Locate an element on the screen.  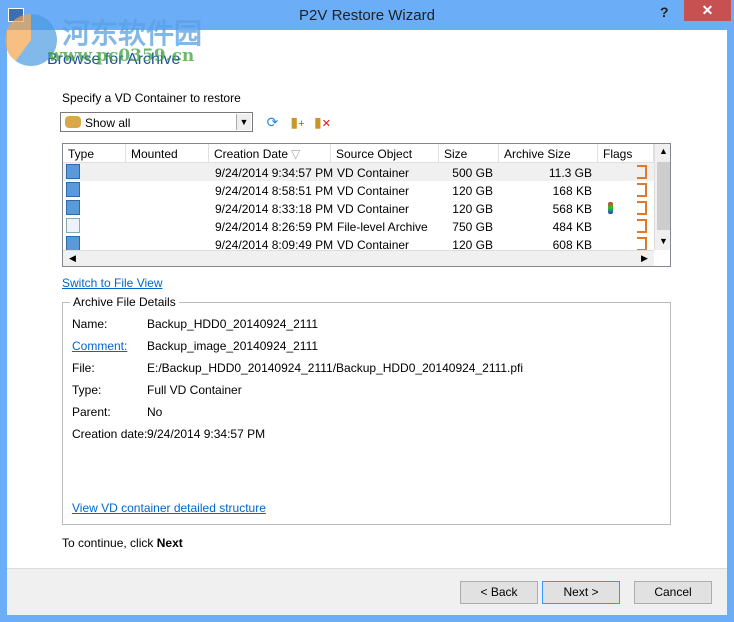
filter-dropdown: Show all ▼ is located at coordinates (156, 122).